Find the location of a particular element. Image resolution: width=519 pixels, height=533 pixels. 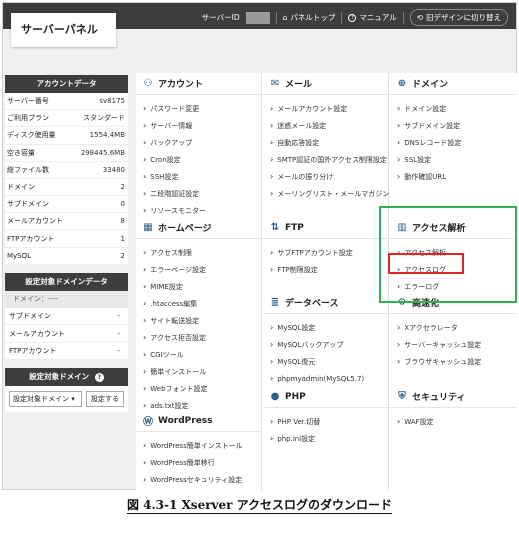

account-icon: ⚇ is located at coordinates (148, 83).